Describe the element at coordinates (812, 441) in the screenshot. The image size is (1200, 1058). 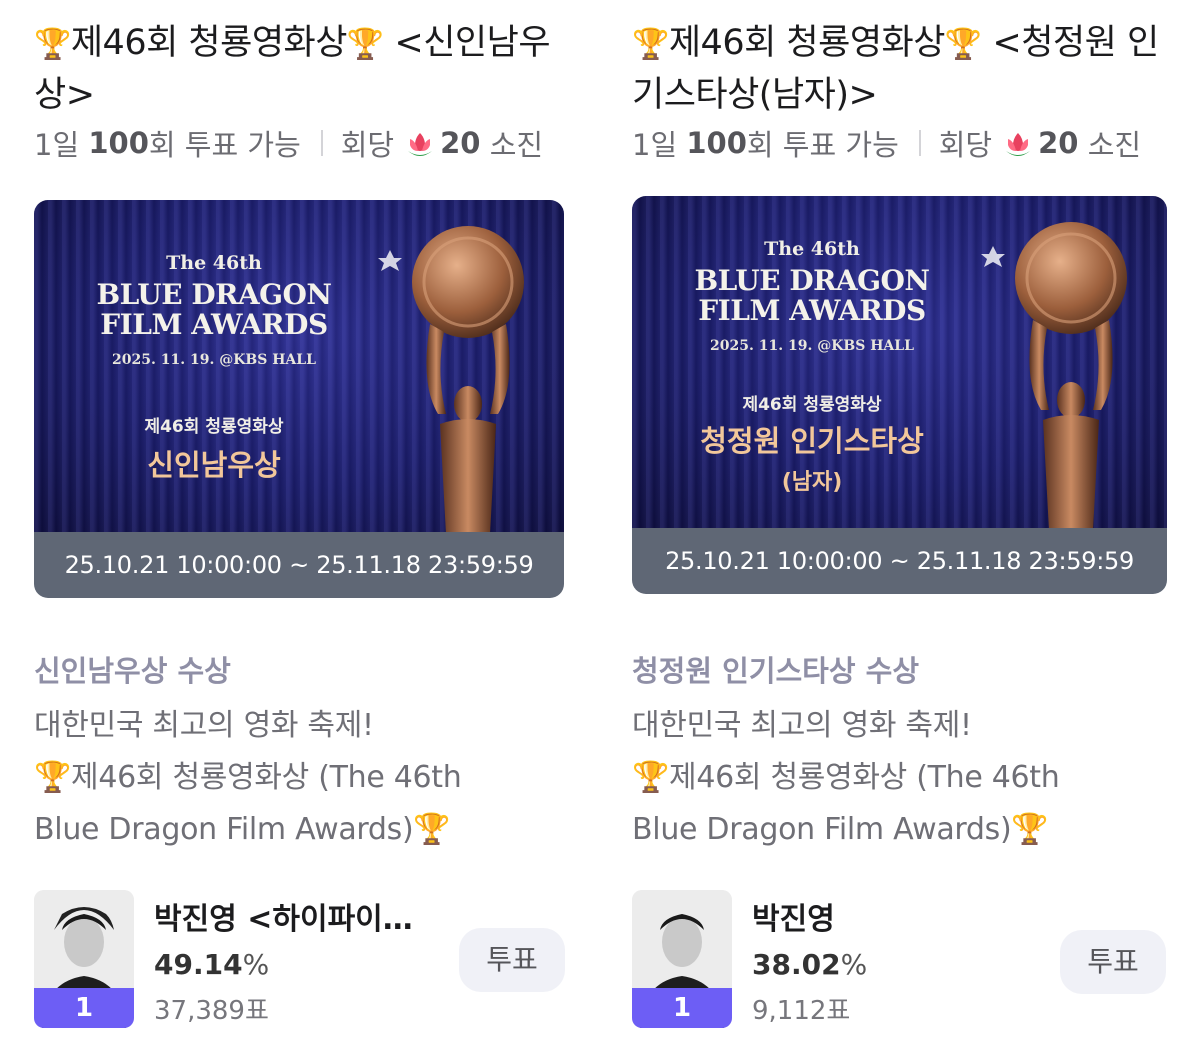
I see `banner-award: 청정원 인기스타상` at that location.